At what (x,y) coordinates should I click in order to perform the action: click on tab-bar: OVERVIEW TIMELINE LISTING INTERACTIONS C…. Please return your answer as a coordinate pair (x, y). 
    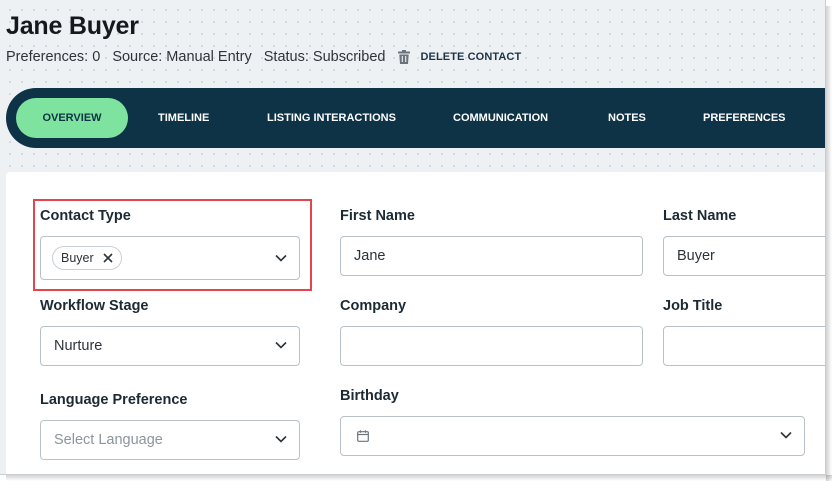
    Looking at the image, I should click on (415, 118).